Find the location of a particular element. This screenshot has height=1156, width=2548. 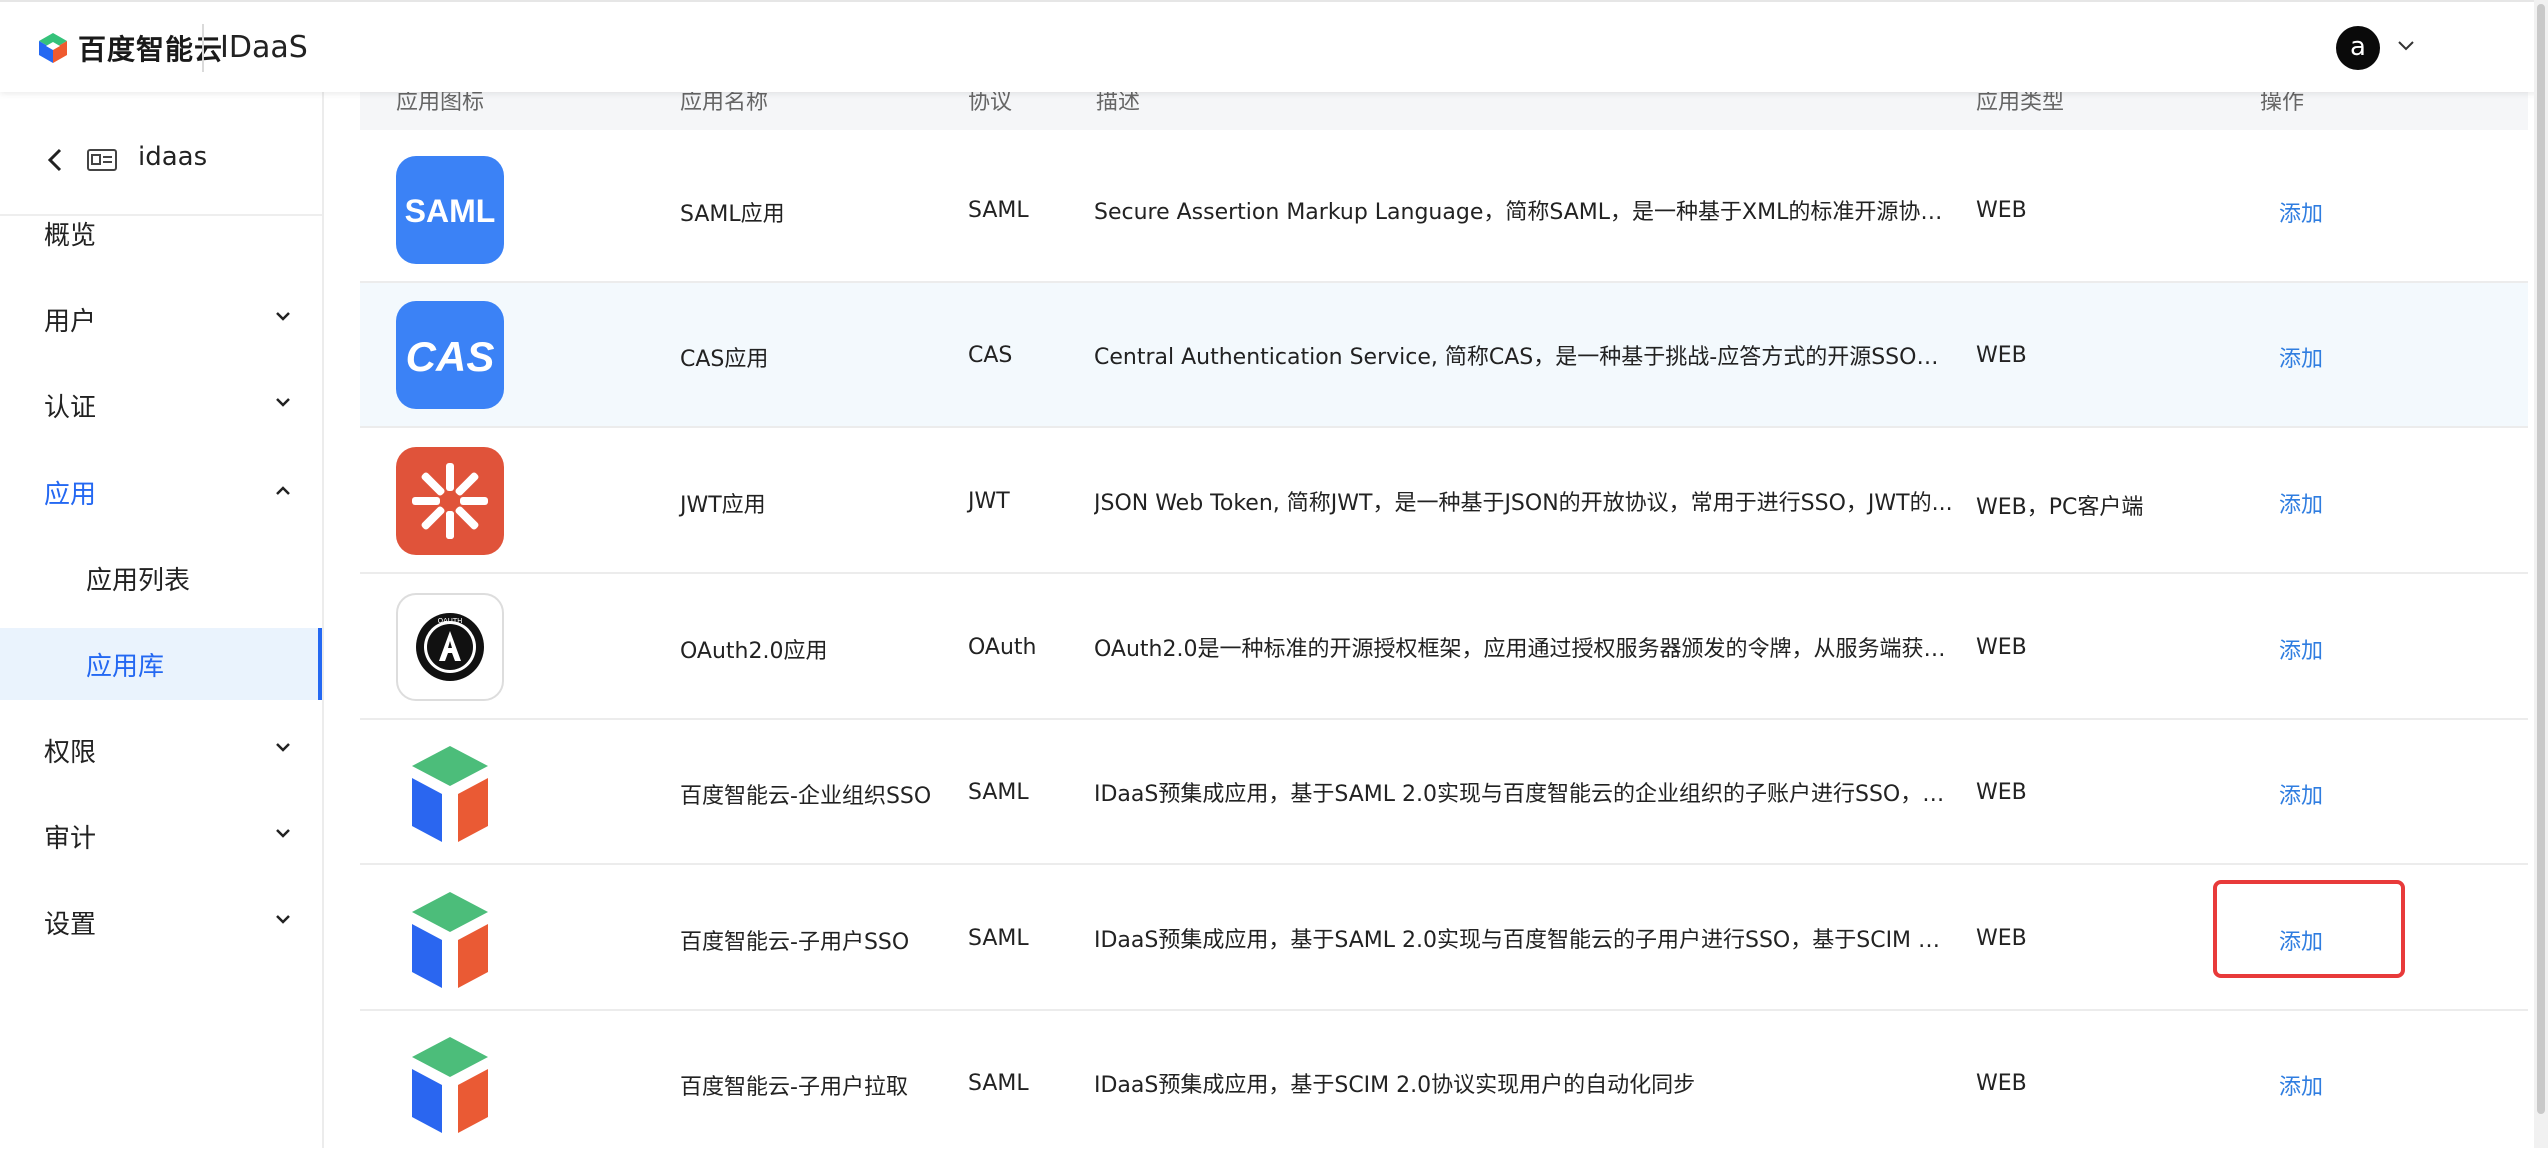

sidebar-item-auth: 认证 is located at coordinates (161, 405).